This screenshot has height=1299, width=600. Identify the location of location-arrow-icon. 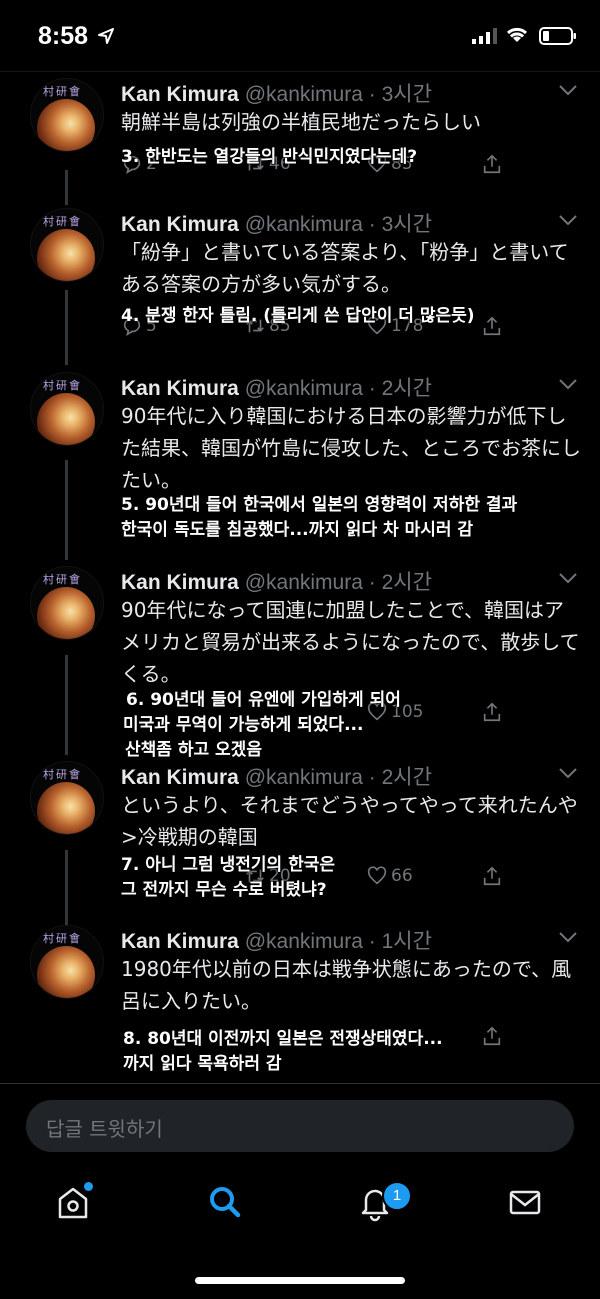
(106, 36).